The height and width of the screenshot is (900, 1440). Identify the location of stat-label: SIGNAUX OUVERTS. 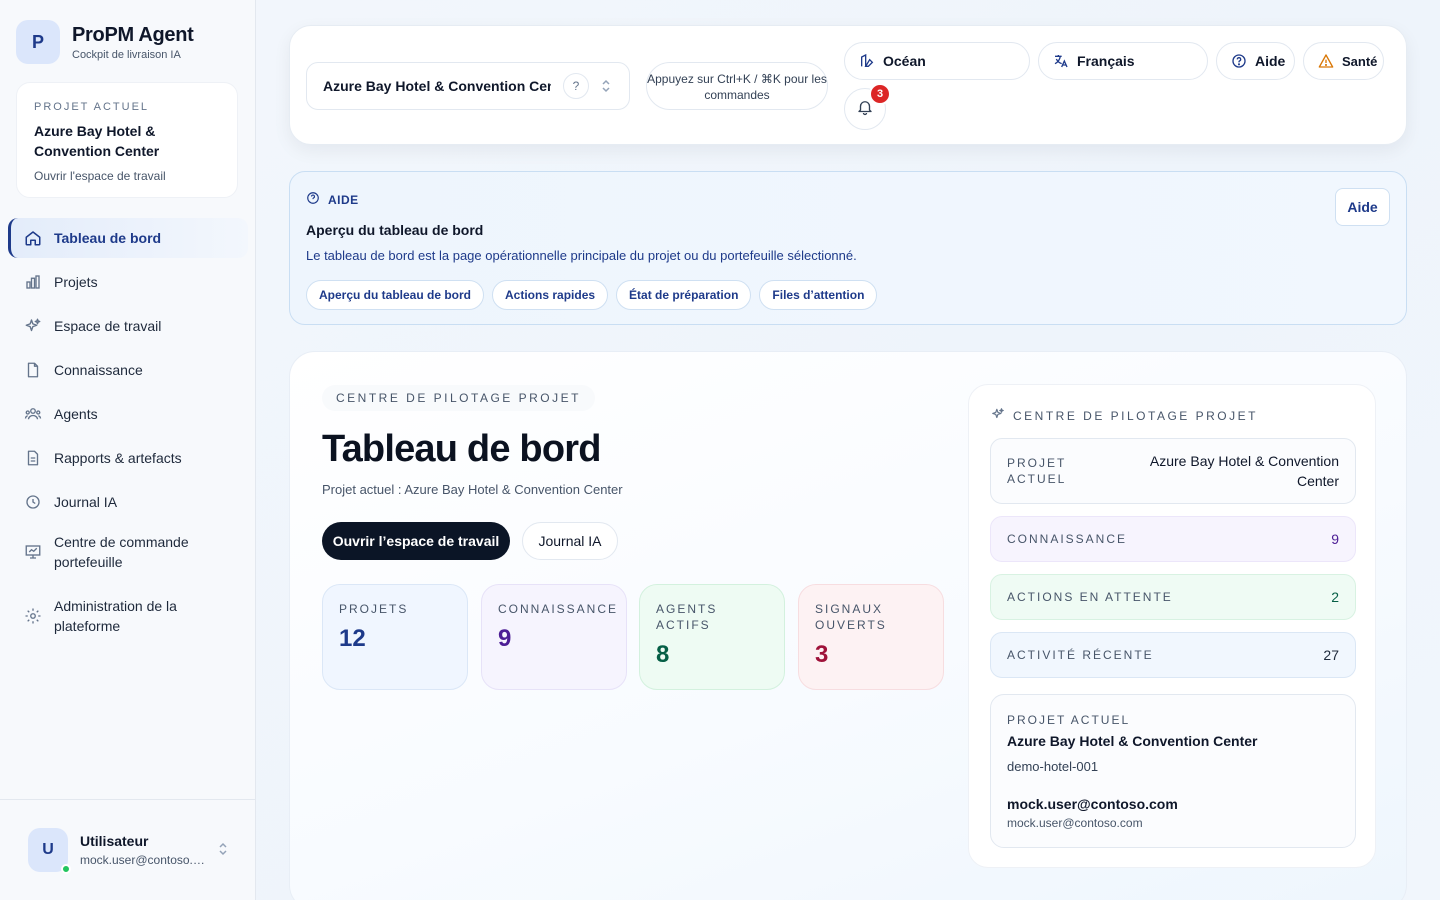
(851, 617).